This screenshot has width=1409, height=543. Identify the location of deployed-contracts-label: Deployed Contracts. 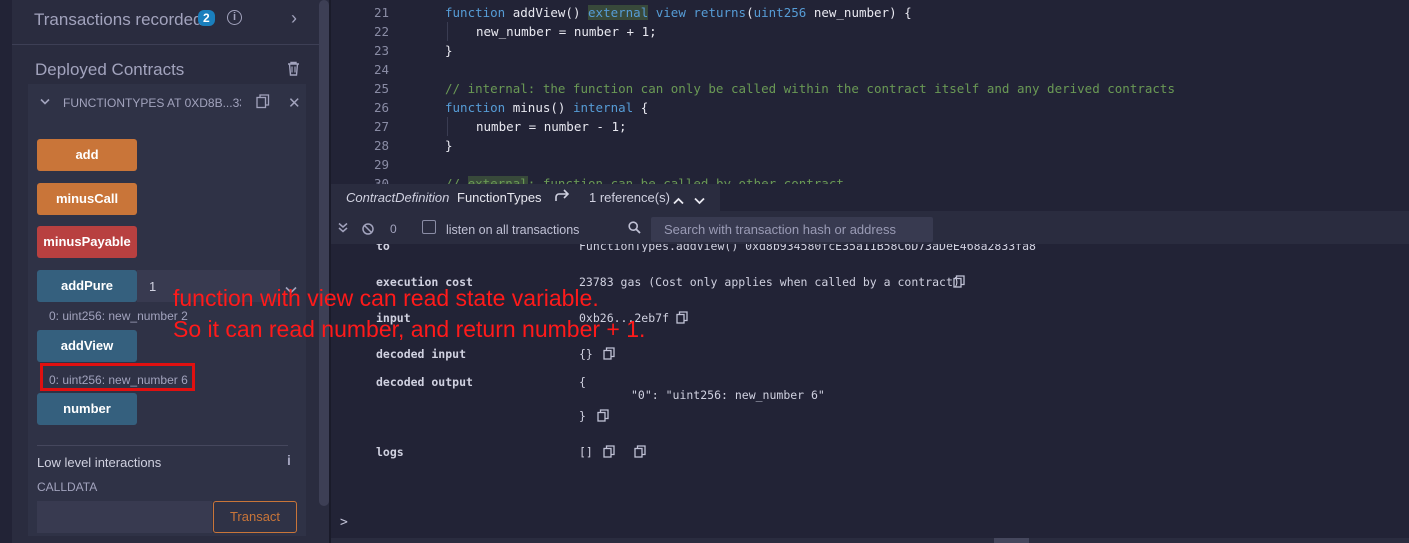
(110, 69).